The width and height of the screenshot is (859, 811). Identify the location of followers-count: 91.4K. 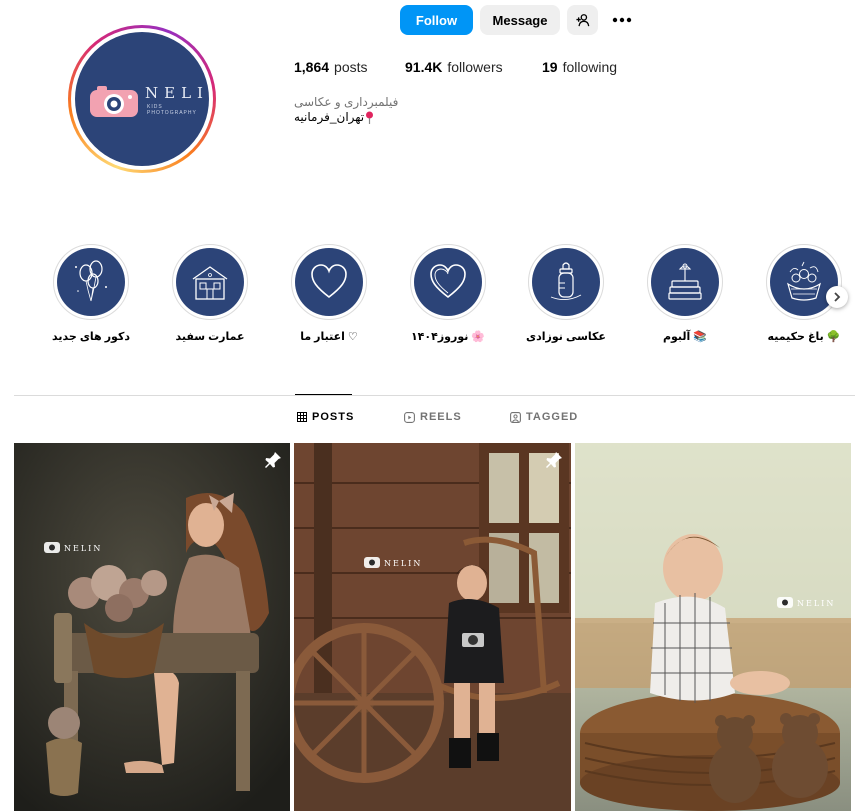
(424, 67).